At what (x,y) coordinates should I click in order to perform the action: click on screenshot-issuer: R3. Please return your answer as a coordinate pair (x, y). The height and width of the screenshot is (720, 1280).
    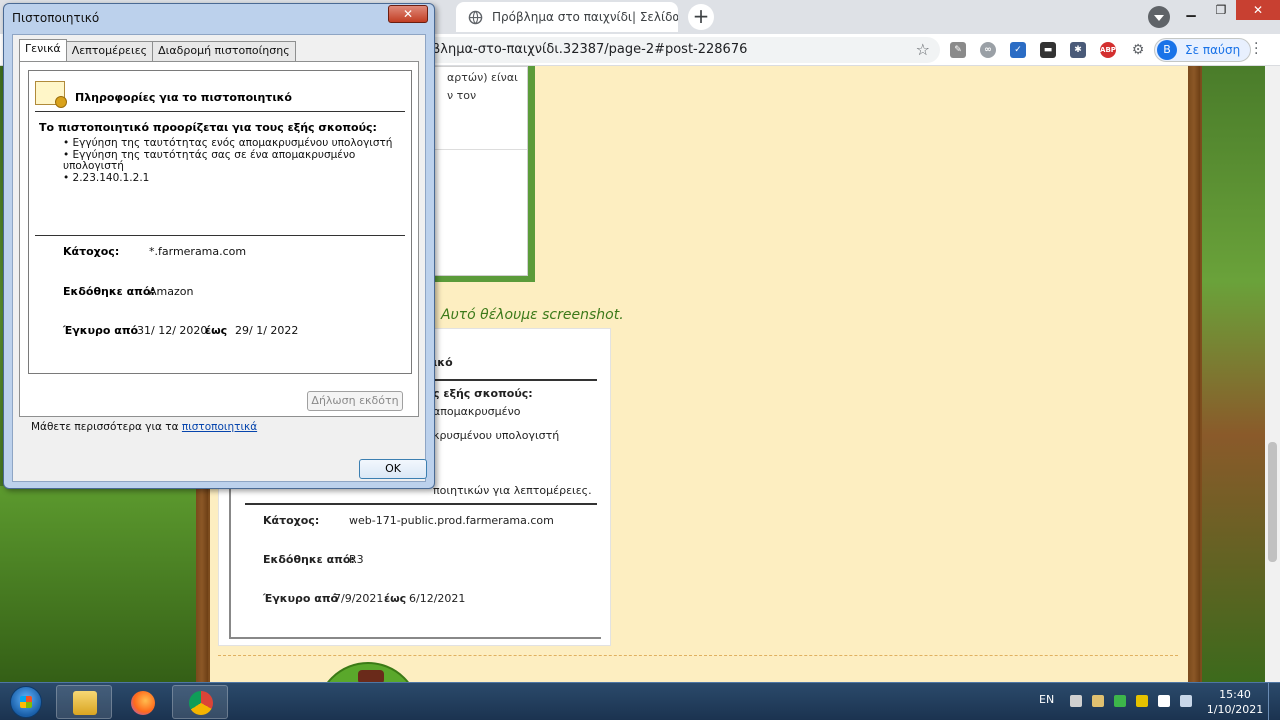
    Looking at the image, I should click on (356, 559).